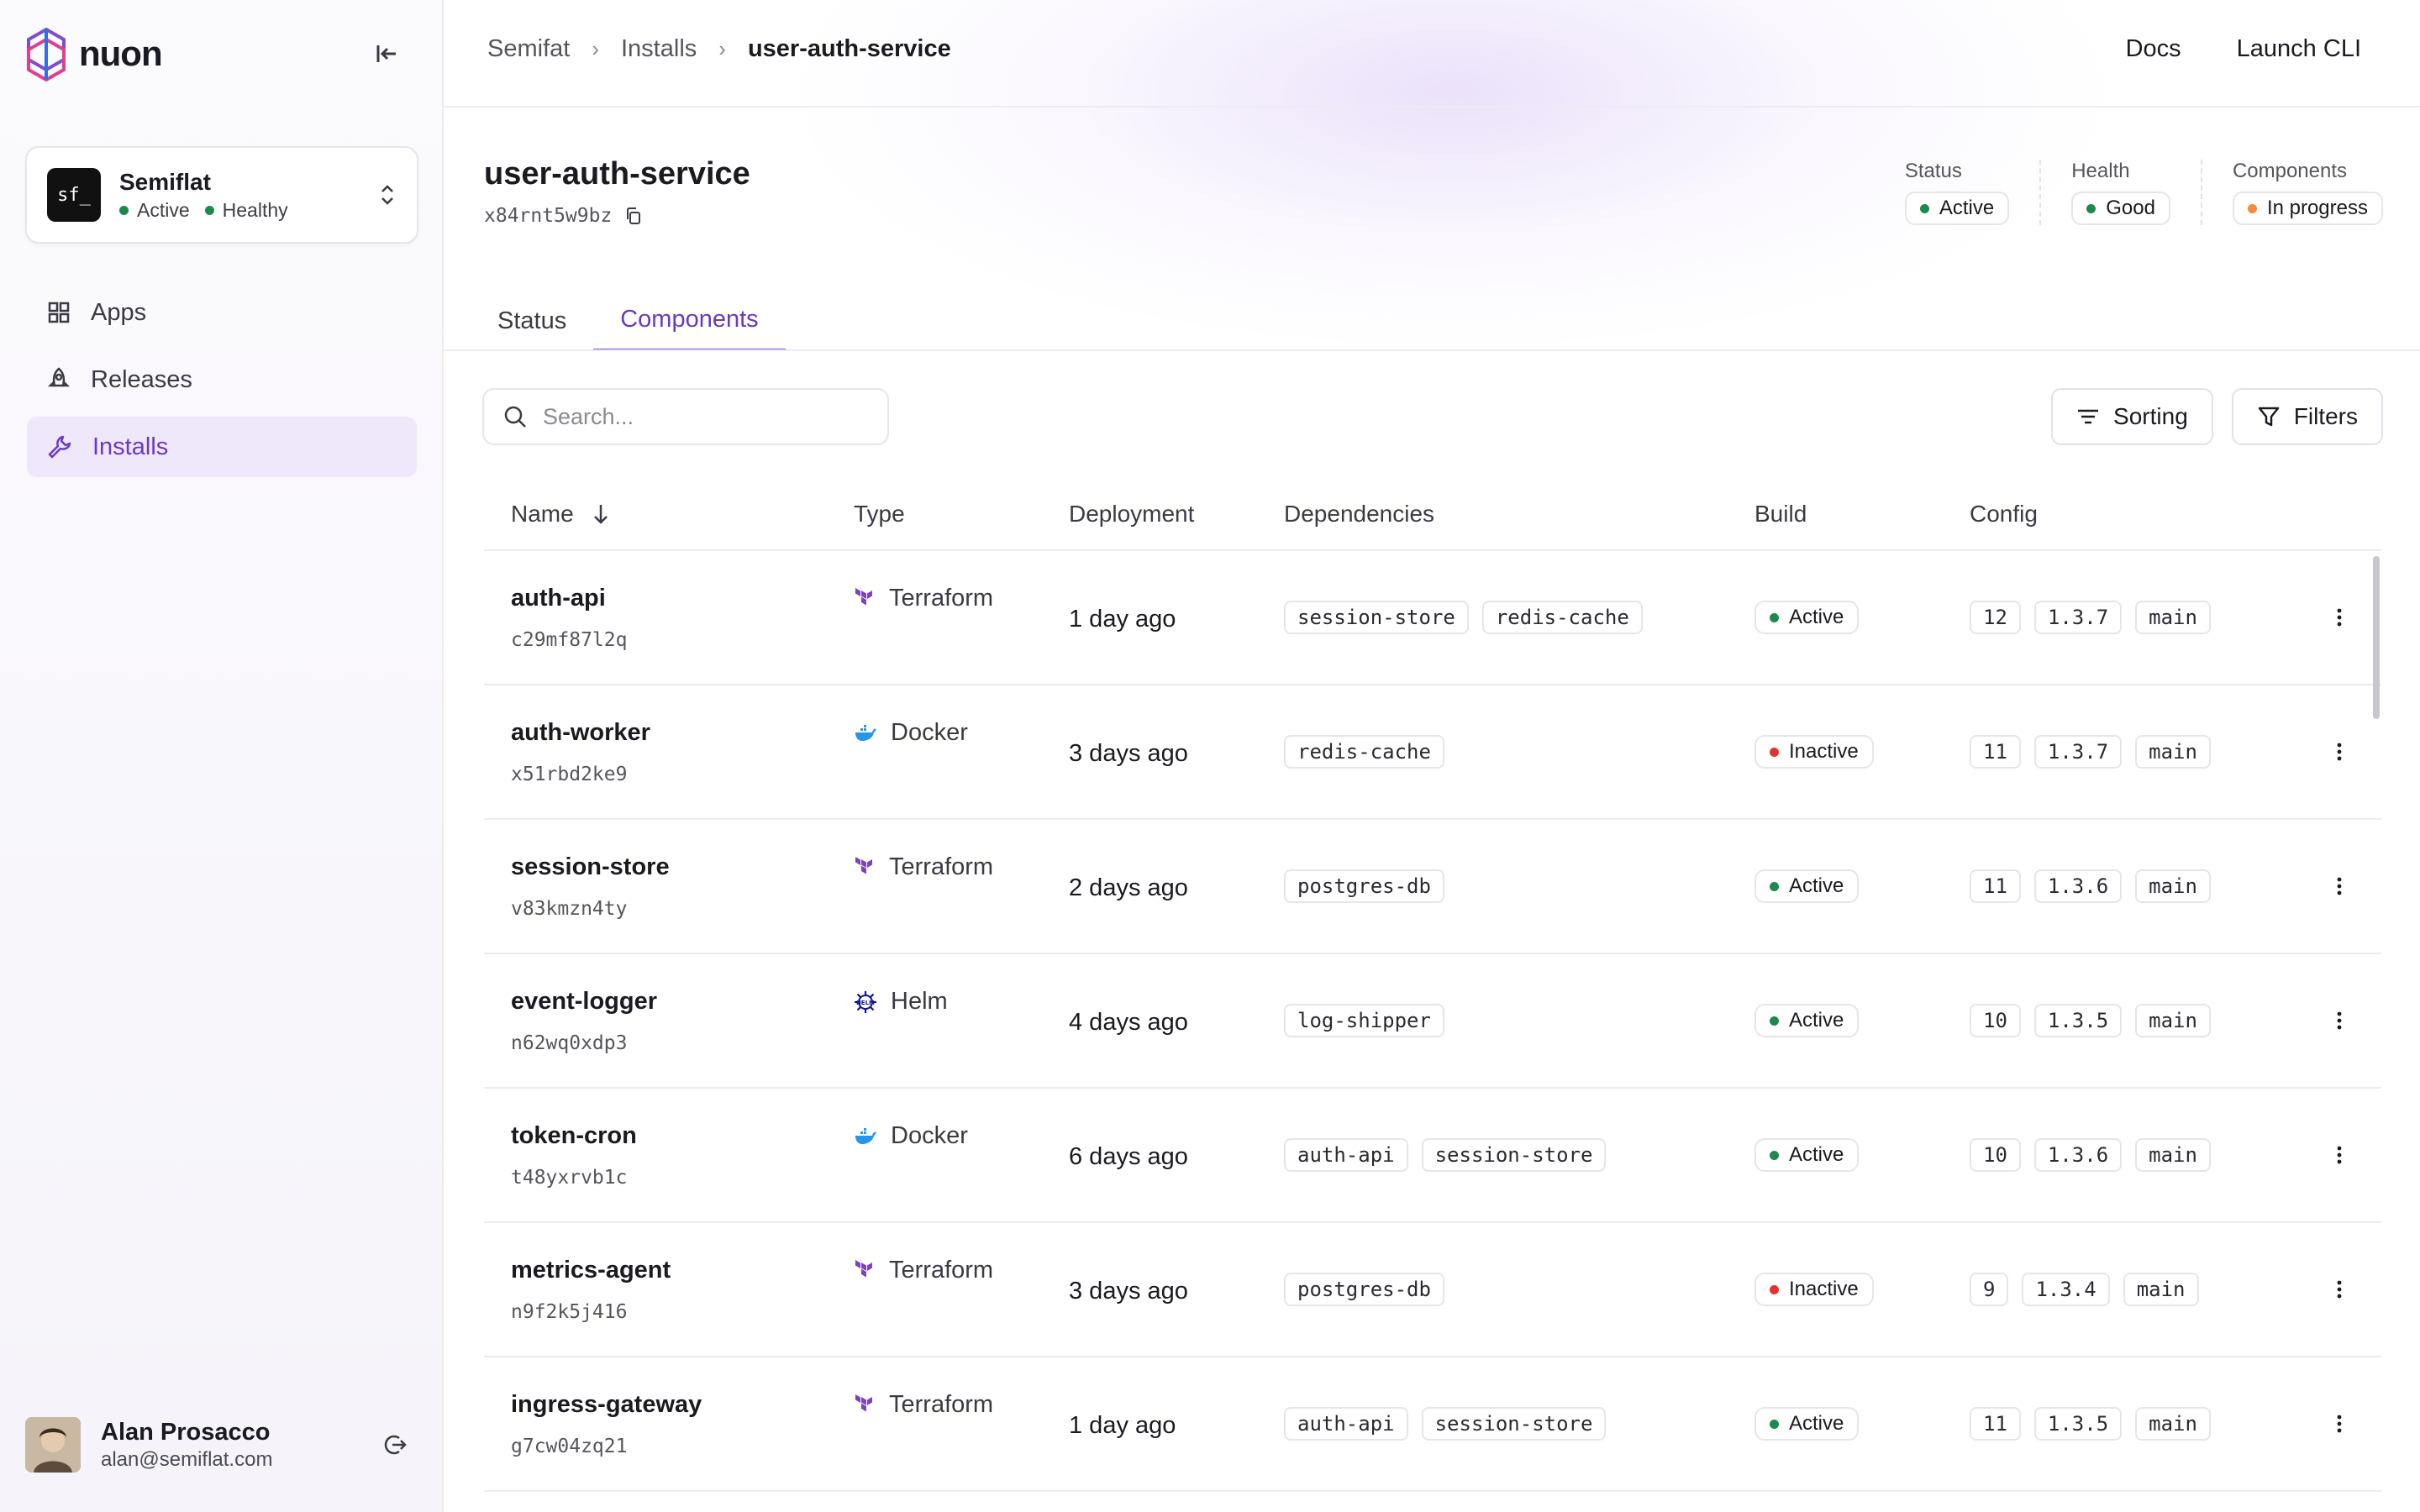  Describe the element at coordinates (515, 417) in the screenshot. I see `search-icon` at that location.